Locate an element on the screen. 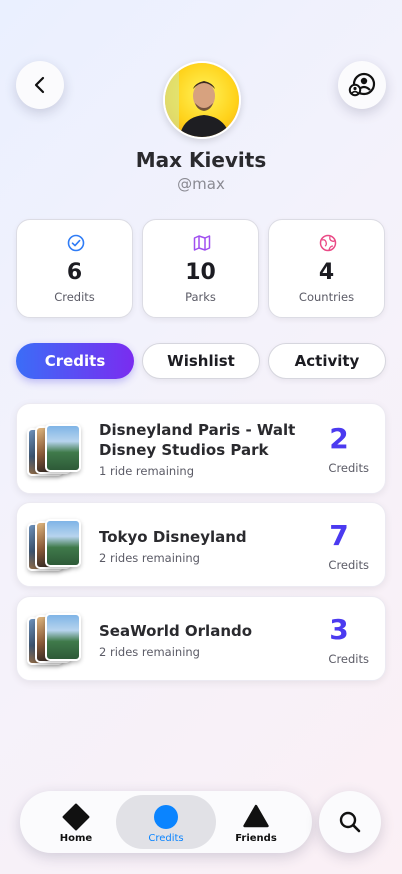  diamond-icon is located at coordinates (76, 817).